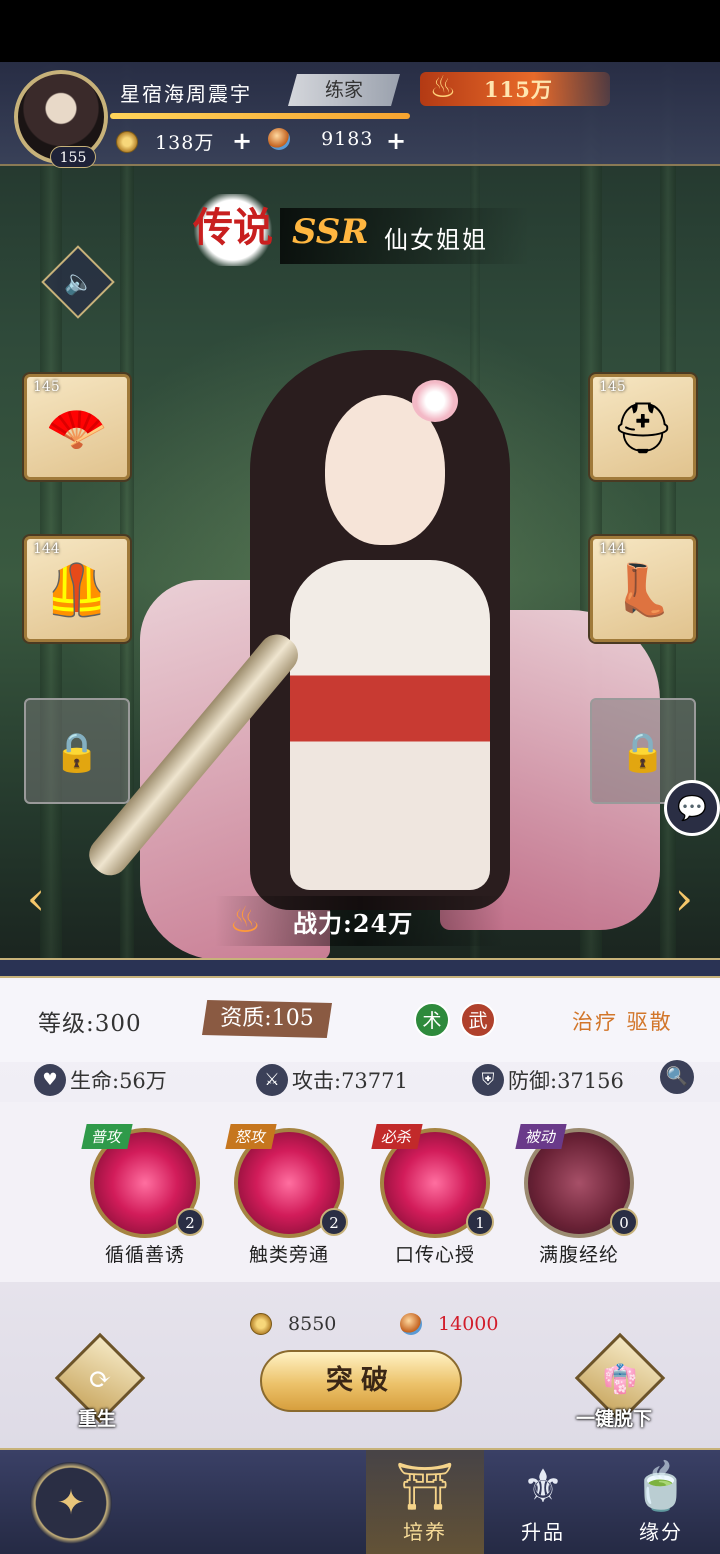  What do you see at coordinates (100, 1080) in the screenshot?
I see `stat-hp: ♥ 生命:56万` at bounding box center [100, 1080].